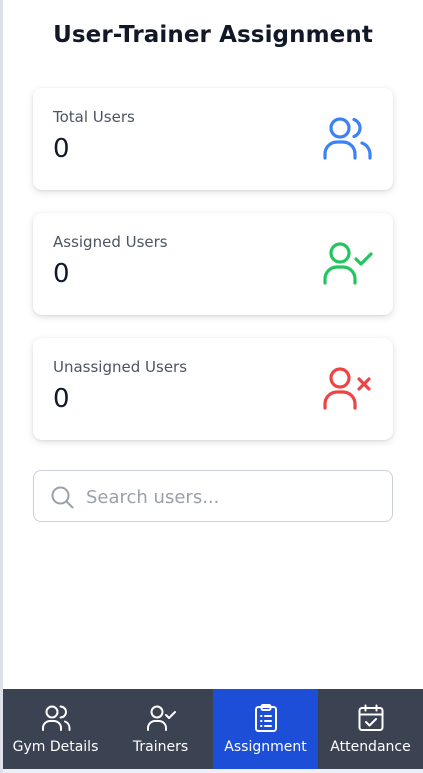 The width and height of the screenshot is (423, 773). I want to click on stat-label: Unassigned Users, so click(120, 367).